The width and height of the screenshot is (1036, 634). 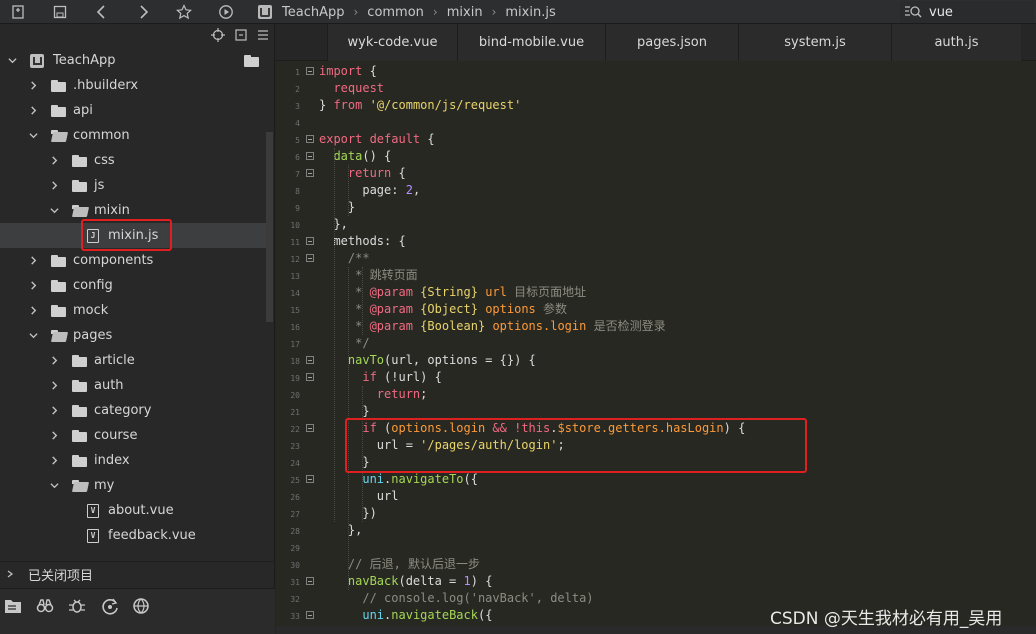 What do you see at coordinates (133, 110) in the screenshot?
I see `tree-folder-item: api` at bounding box center [133, 110].